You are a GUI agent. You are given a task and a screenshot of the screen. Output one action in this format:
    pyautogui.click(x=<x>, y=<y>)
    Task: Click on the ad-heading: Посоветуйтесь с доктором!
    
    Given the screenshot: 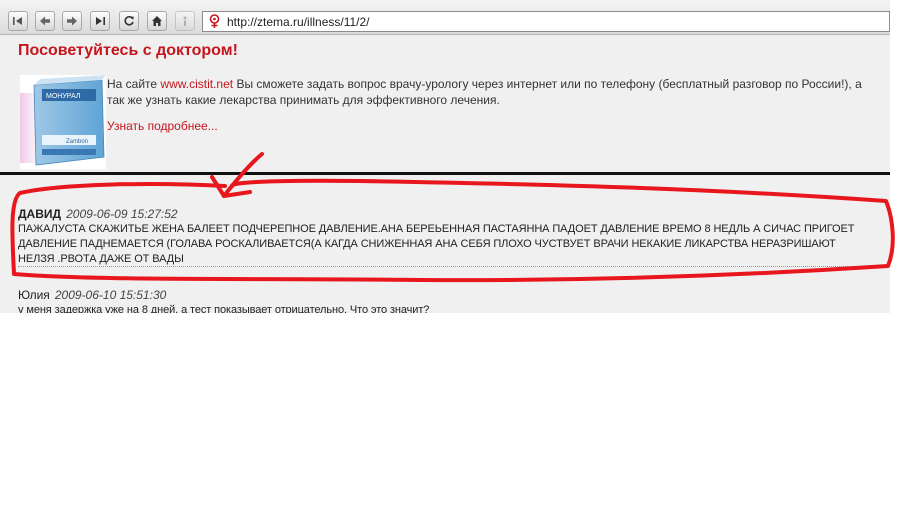 What is the action you would take?
    pyautogui.click(x=128, y=50)
    